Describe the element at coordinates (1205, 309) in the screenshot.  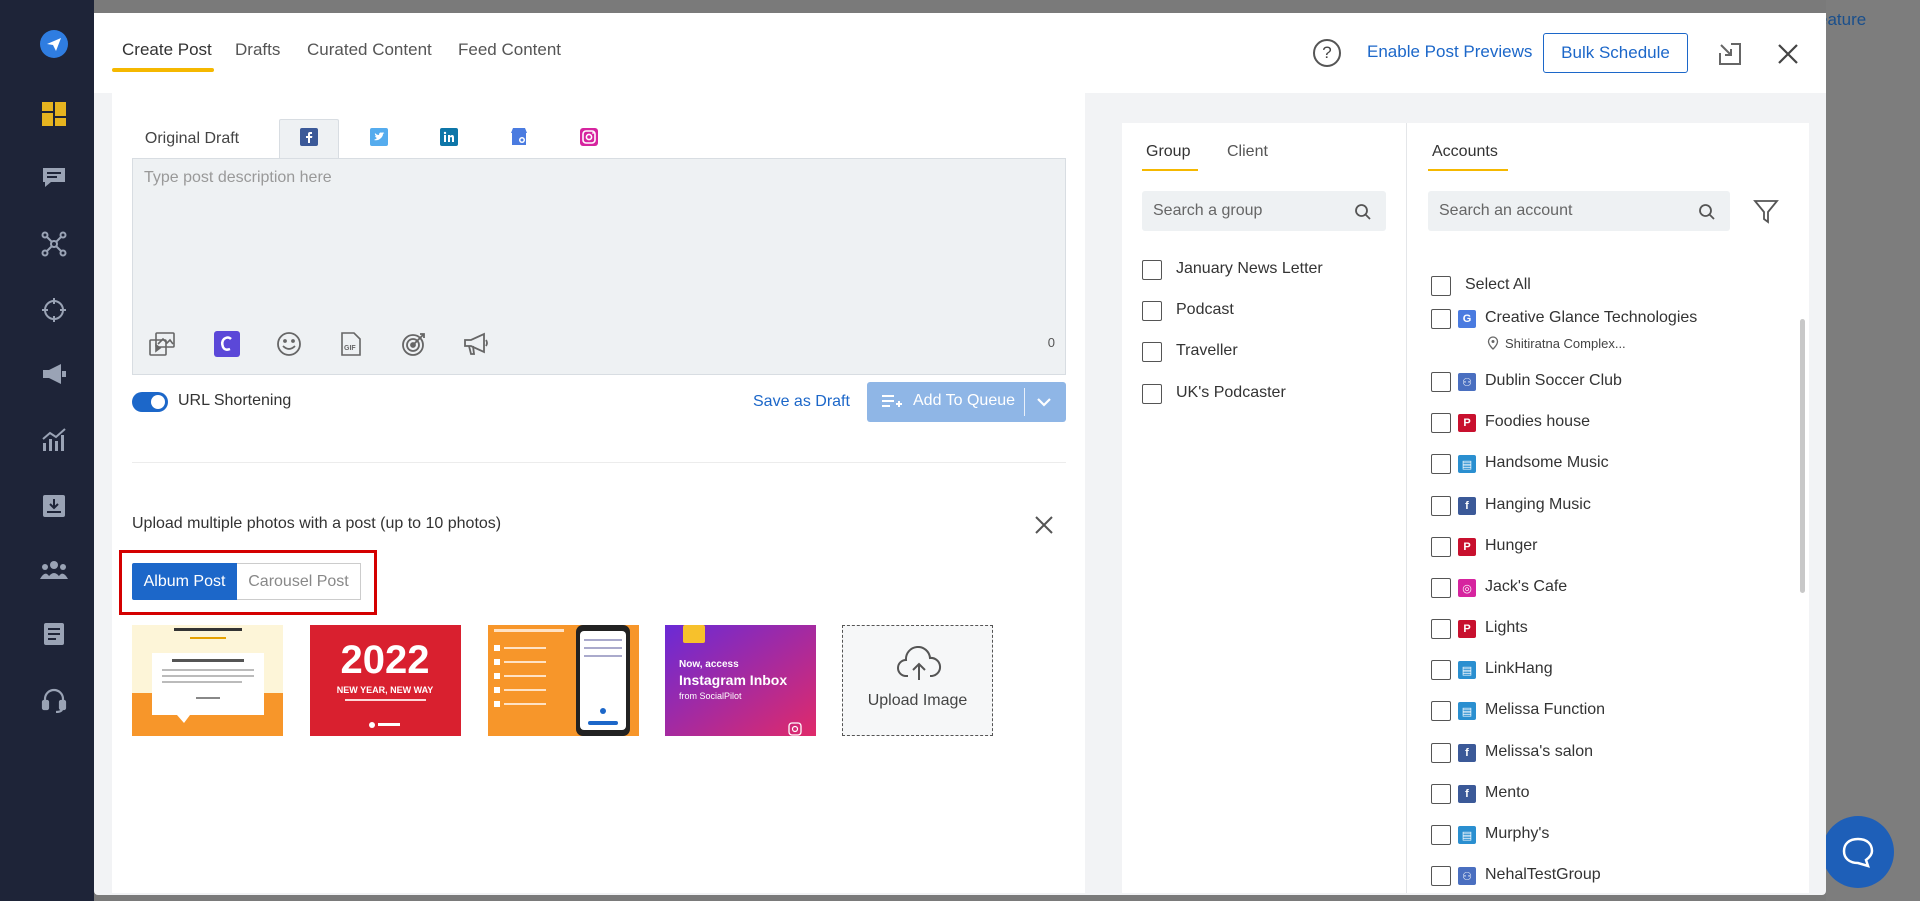
I see `group-label: Podcast` at that location.